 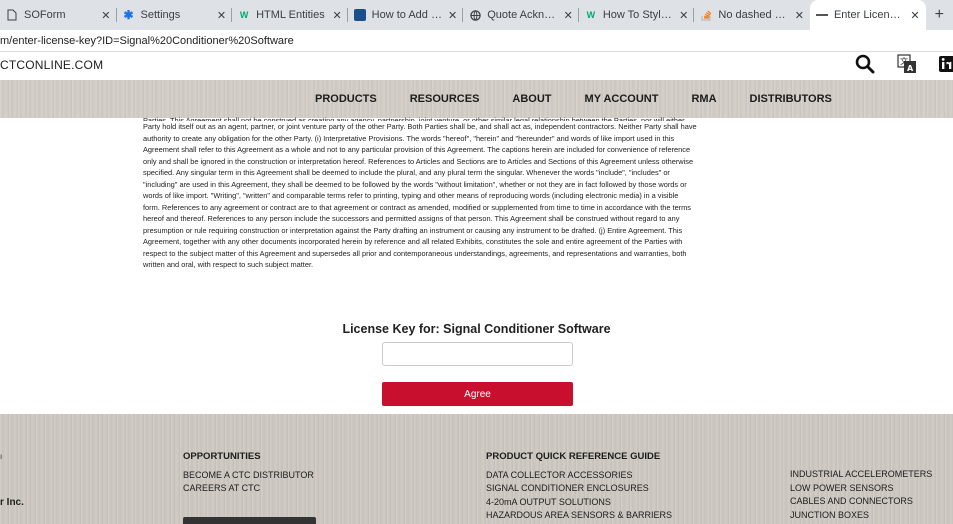 I want to click on footer-dot: ı, so click(x=1, y=456).